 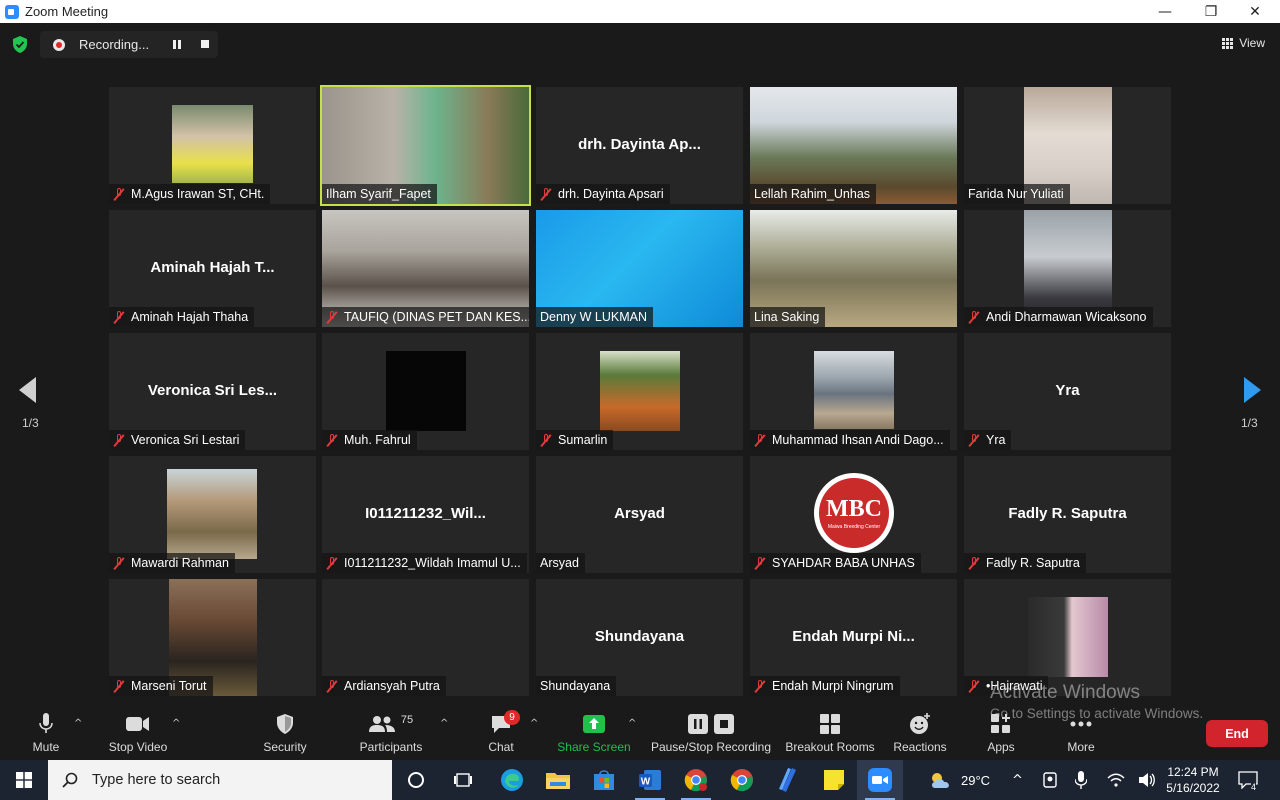 What do you see at coordinates (1237, 733) in the screenshot?
I see `end-meeting-button: End` at bounding box center [1237, 733].